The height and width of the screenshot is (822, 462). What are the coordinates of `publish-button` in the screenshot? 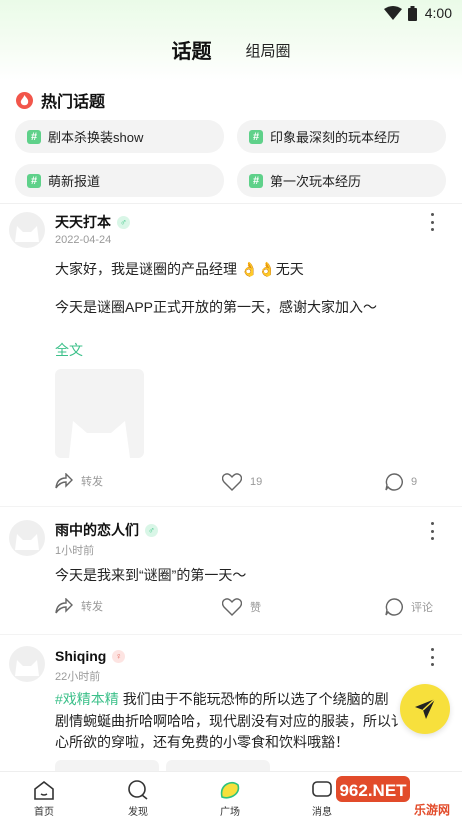 It's located at (425, 709).